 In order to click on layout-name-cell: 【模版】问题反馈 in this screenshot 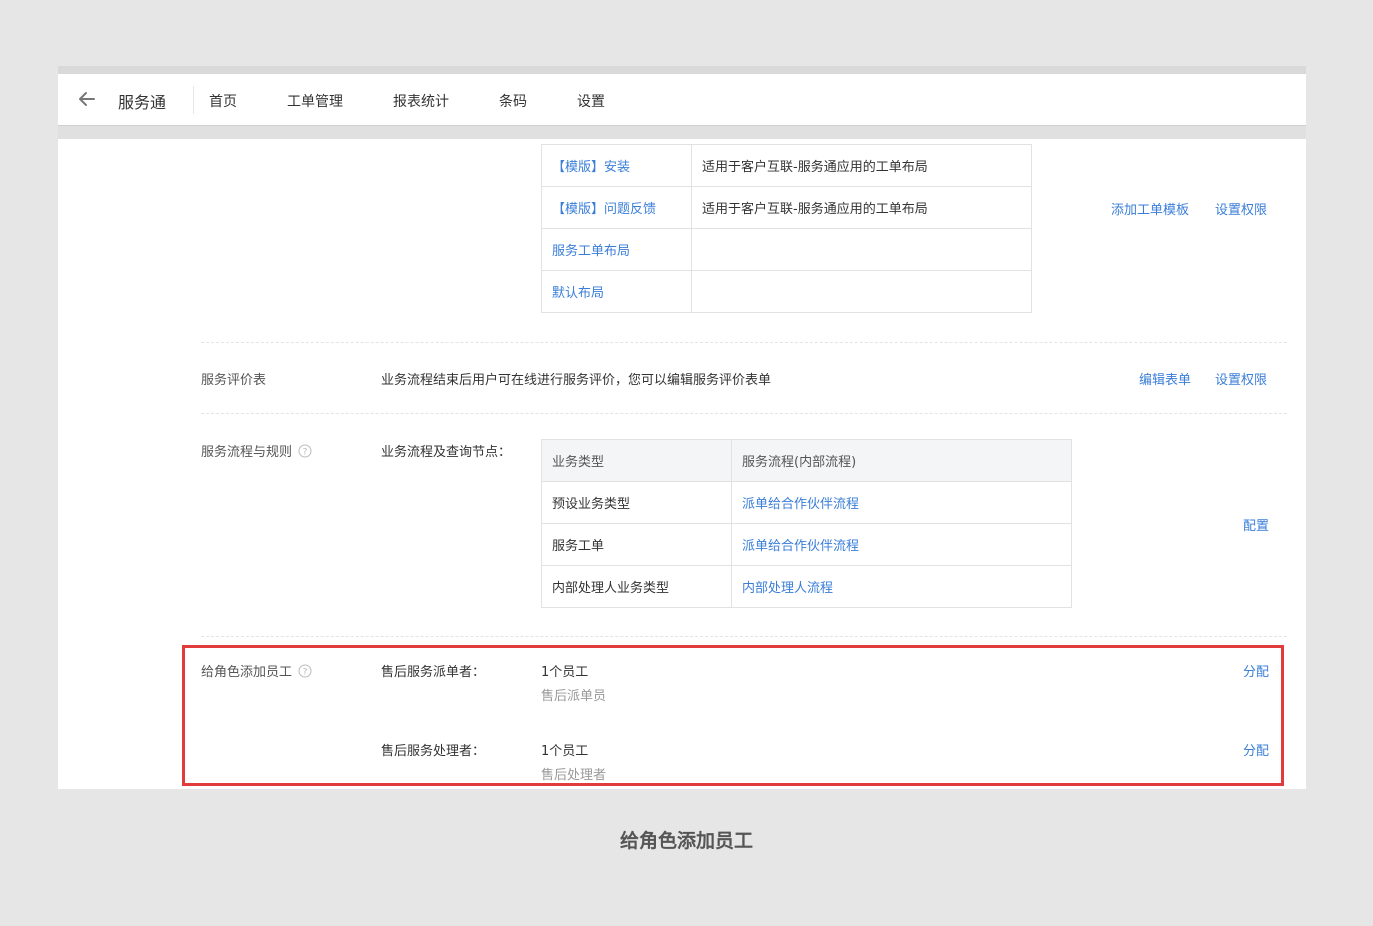, I will do `click(616, 207)`.